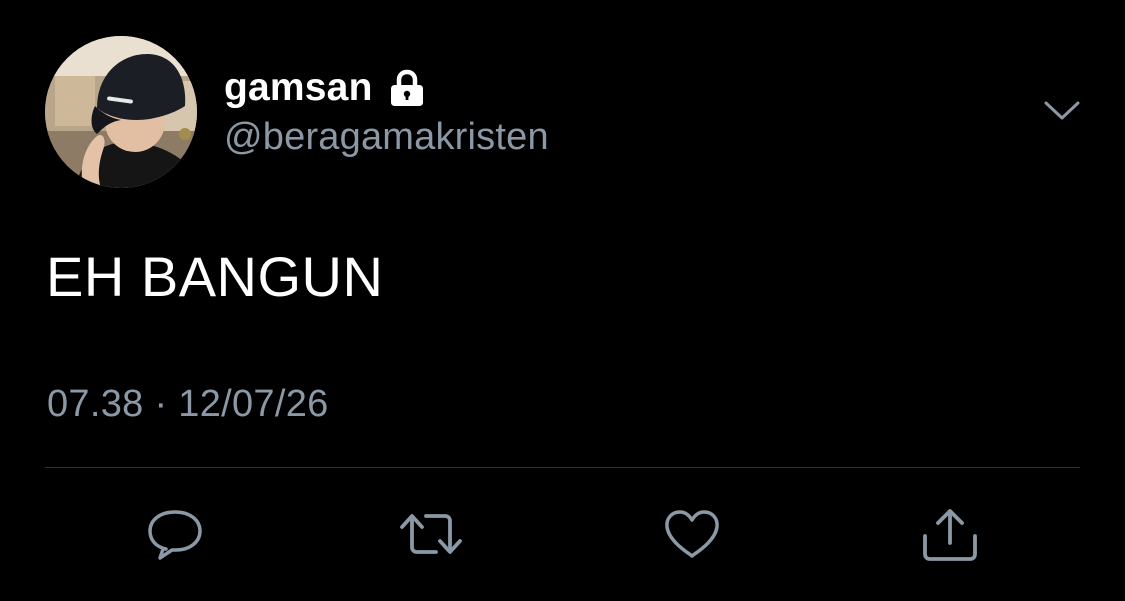 The height and width of the screenshot is (601, 1125). Describe the element at coordinates (215, 276) in the screenshot. I see `tweet-text: EH BANGUN` at that location.